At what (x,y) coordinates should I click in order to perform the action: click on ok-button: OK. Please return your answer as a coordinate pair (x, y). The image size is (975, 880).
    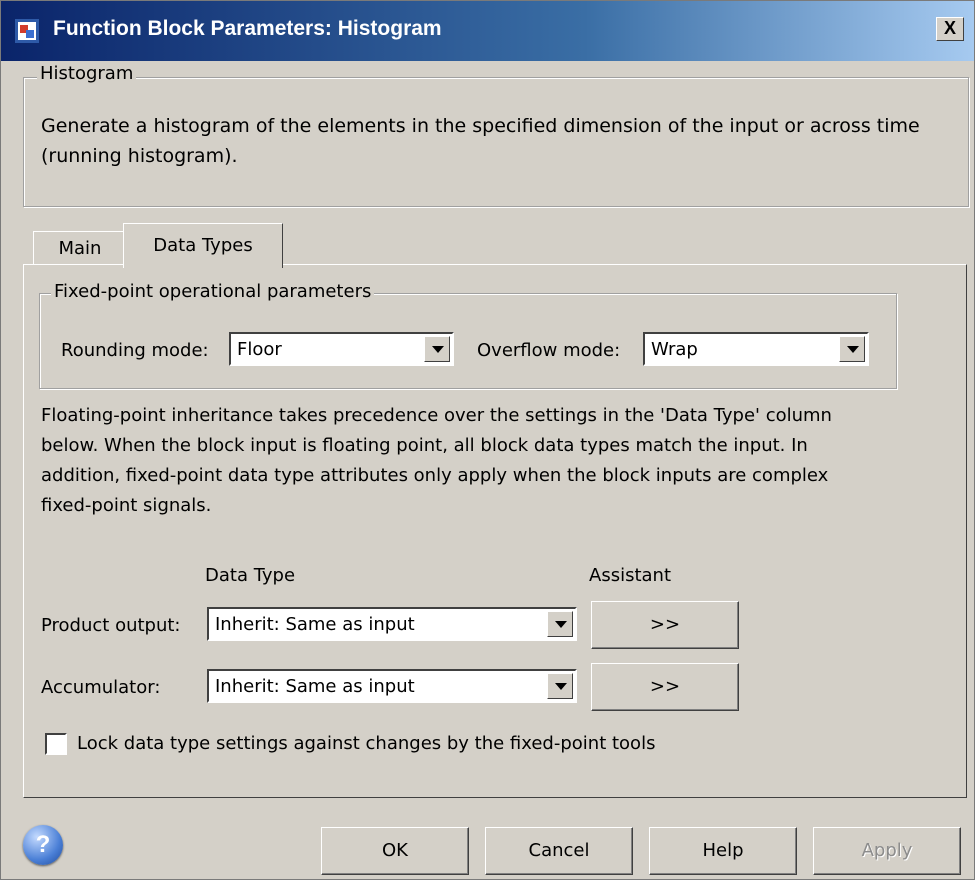
    Looking at the image, I should click on (395, 851).